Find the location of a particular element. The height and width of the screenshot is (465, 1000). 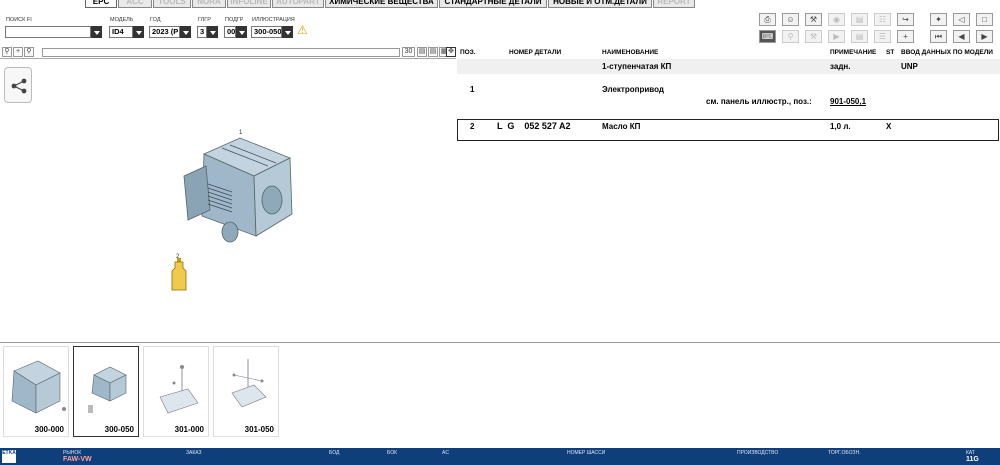

thumbnail-label: 301-000 is located at coordinates (189, 429).